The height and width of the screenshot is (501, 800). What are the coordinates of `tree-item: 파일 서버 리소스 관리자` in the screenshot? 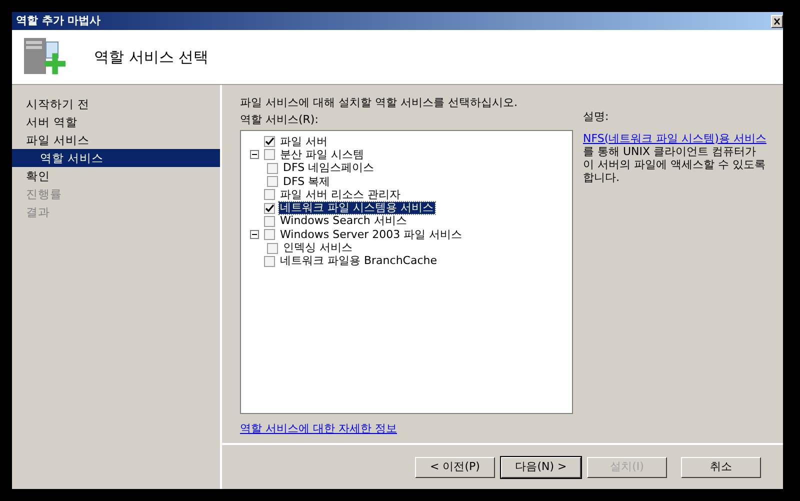 It's located at (340, 194).